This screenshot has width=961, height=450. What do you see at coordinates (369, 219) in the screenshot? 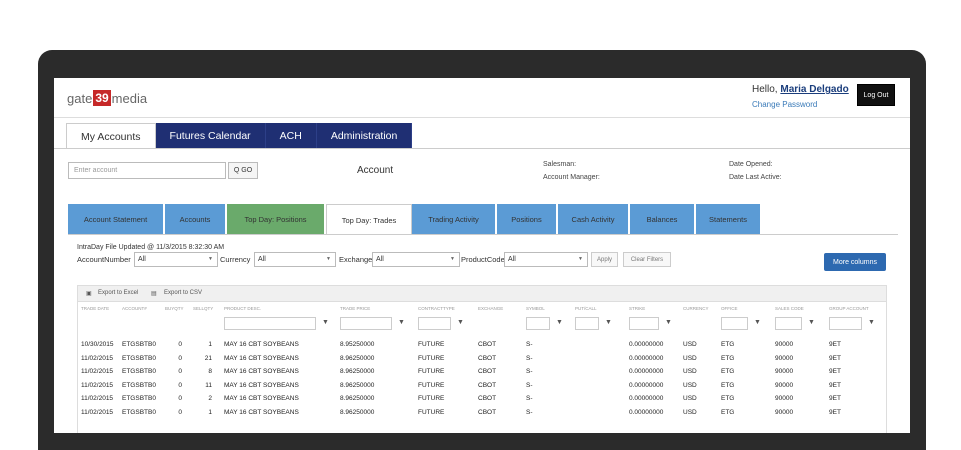
I see `tab-top-day-trades: Top Day: Trades` at bounding box center [369, 219].